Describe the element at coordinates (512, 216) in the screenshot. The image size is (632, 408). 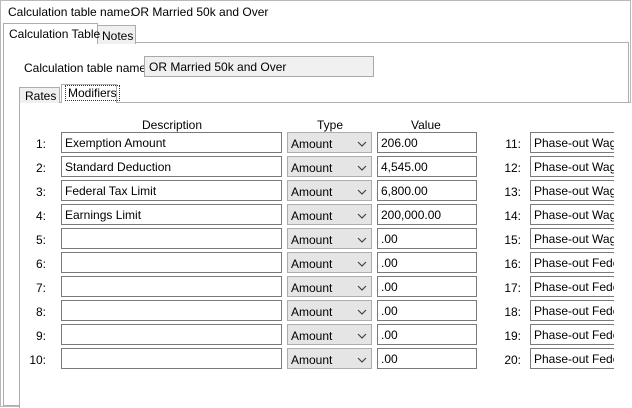
I see `row-number: 14:` at that location.